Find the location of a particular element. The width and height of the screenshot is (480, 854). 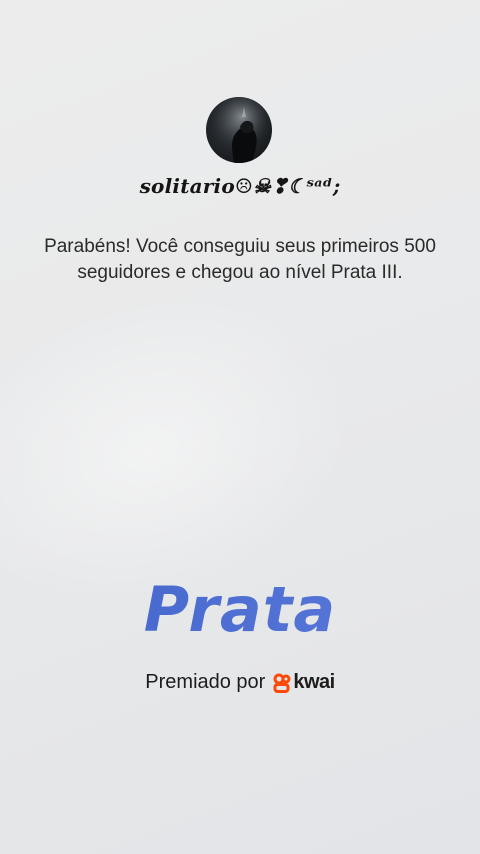

awarded-label: Premiado por is located at coordinates (205, 682).